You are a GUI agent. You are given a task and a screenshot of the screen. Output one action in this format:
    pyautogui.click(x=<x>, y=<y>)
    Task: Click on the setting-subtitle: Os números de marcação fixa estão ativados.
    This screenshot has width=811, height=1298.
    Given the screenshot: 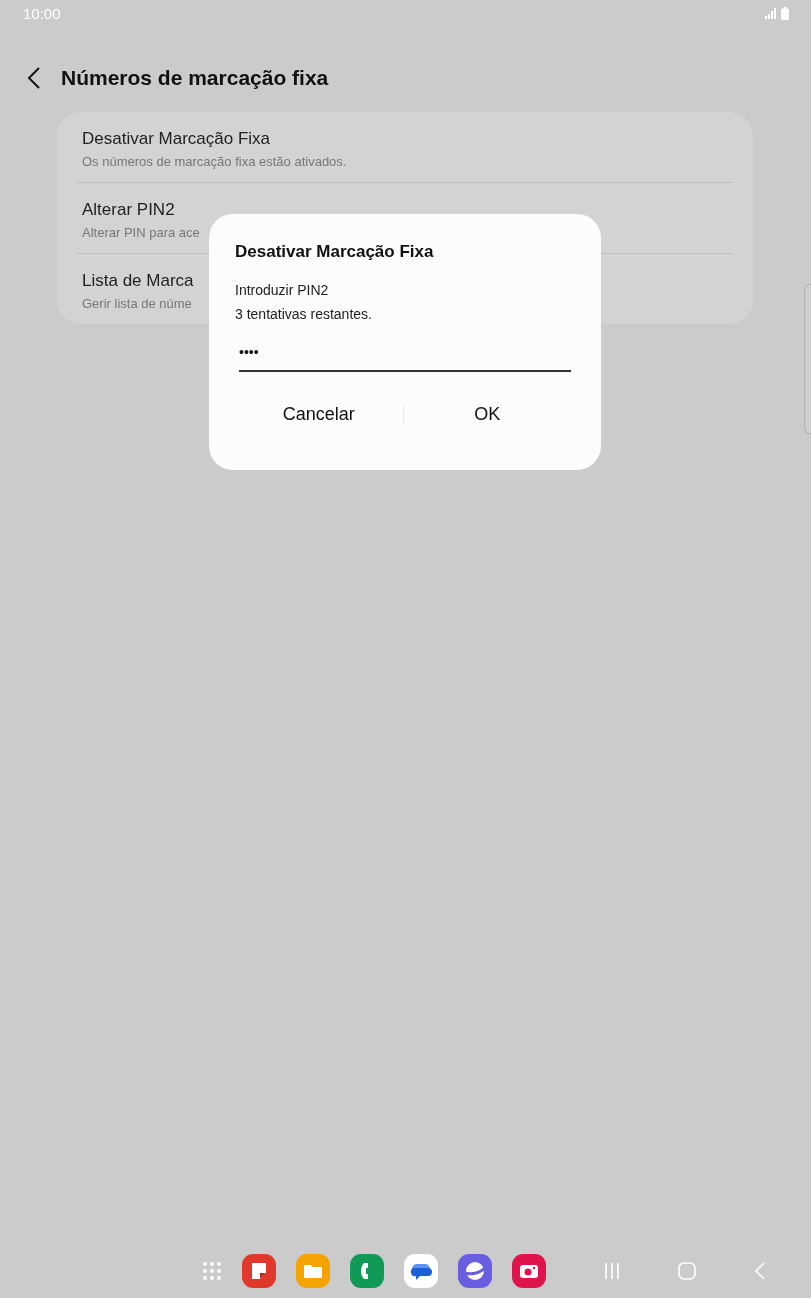 What is the action you would take?
    pyautogui.click(x=215, y=161)
    